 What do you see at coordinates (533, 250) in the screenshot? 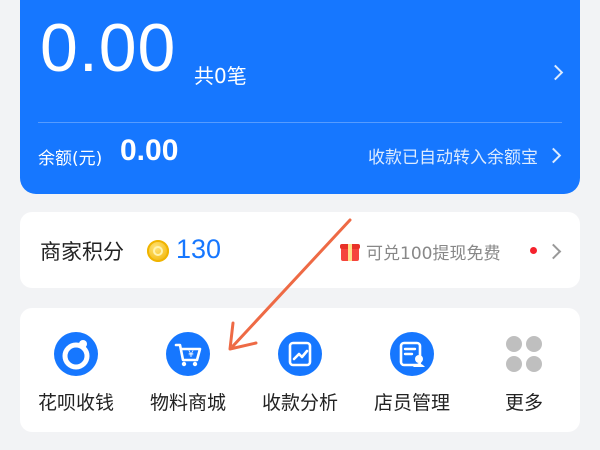
I see `notification-dot` at bounding box center [533, 250].